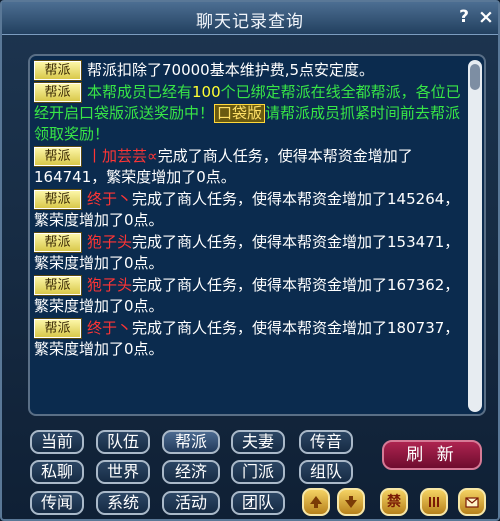 The image size is (500, 521). What do you see at coordinates (295, 92) in the screenshot?
I see `message-text: 个已绑定帮派在线全都` at bounding box center [295, 92].